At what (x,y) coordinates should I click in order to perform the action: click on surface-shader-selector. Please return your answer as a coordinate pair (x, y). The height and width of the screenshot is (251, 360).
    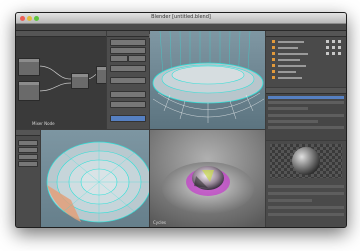
    Looking at the image, I should click on (293, 121).